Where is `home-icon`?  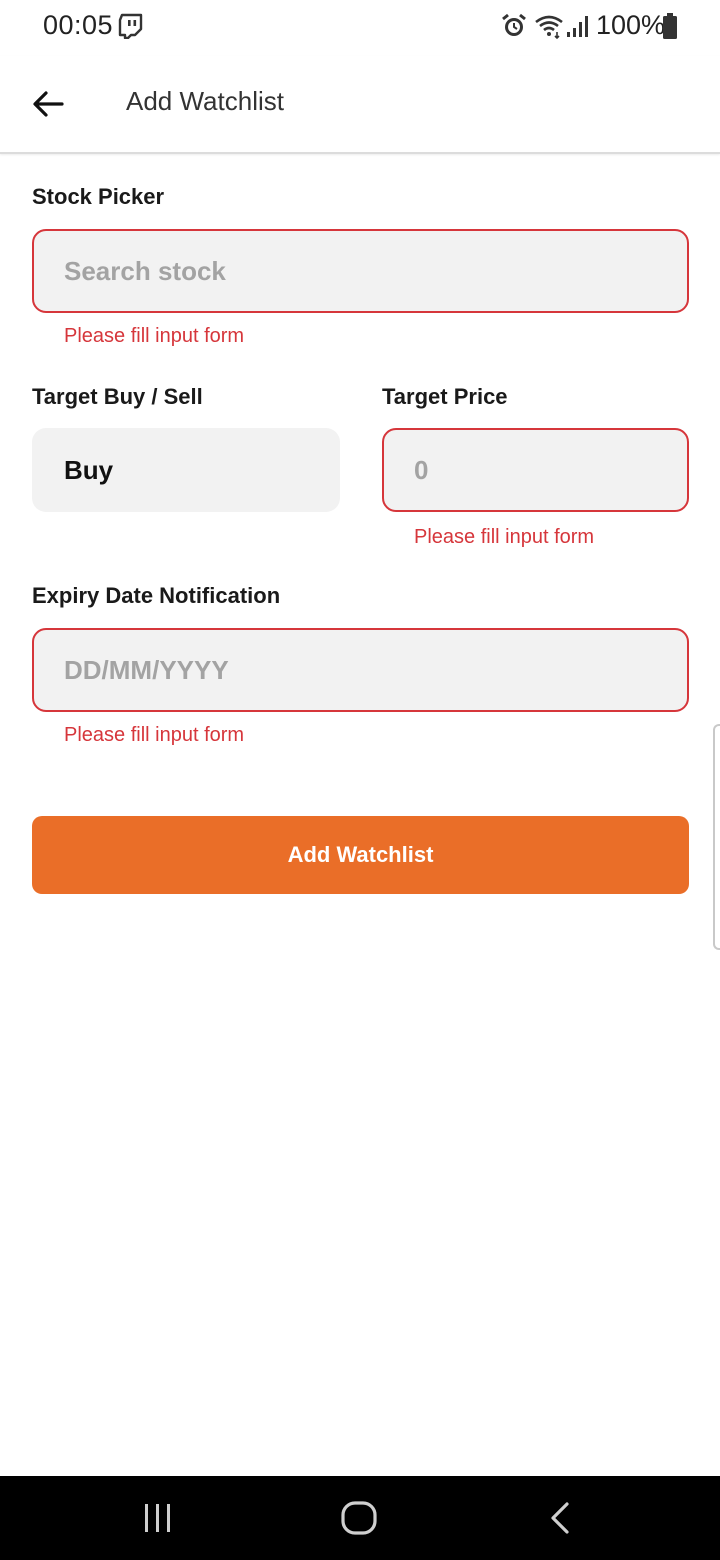 home-icon is located at coordinates (359, 1518).